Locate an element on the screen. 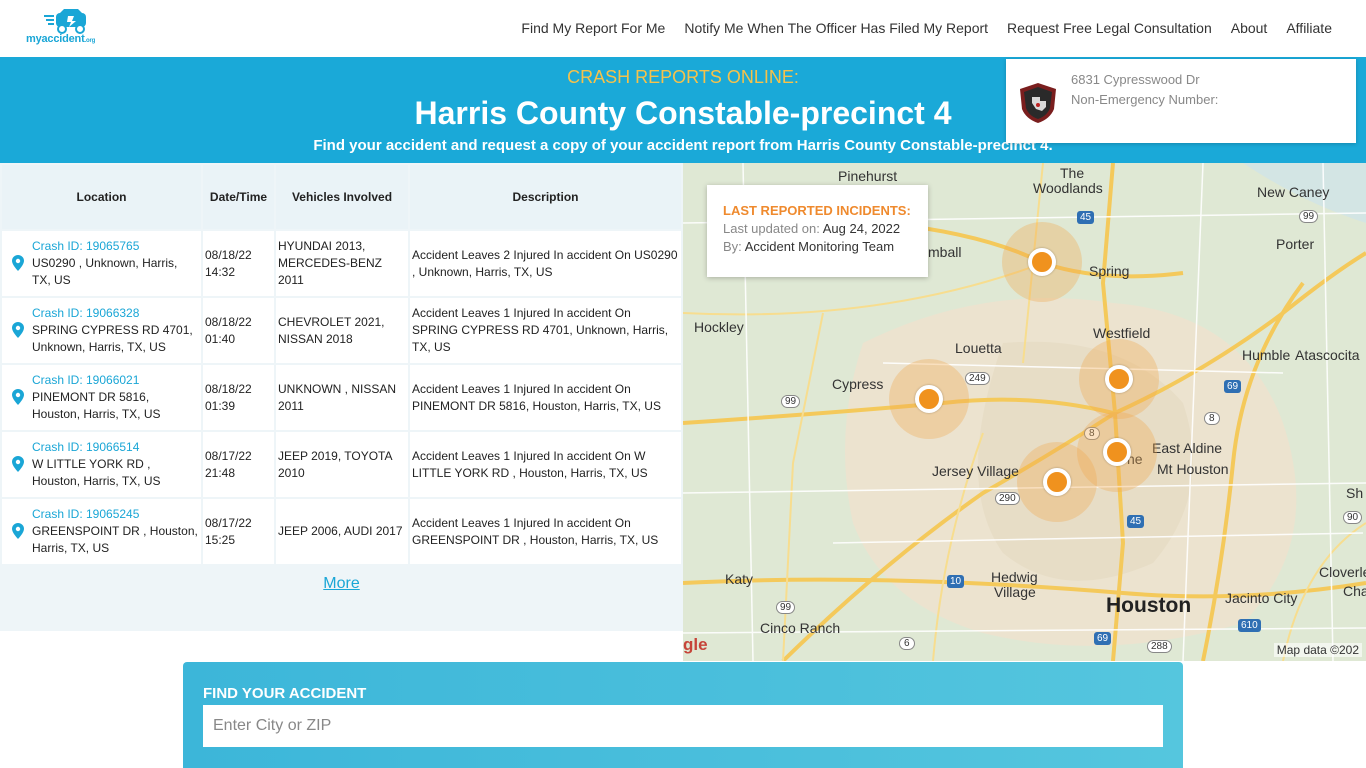 The height and width of the screenshot is (768, 1366). nav-legal-consultation: Request Free Legal Consultation is located at coordinates (1109, 28).